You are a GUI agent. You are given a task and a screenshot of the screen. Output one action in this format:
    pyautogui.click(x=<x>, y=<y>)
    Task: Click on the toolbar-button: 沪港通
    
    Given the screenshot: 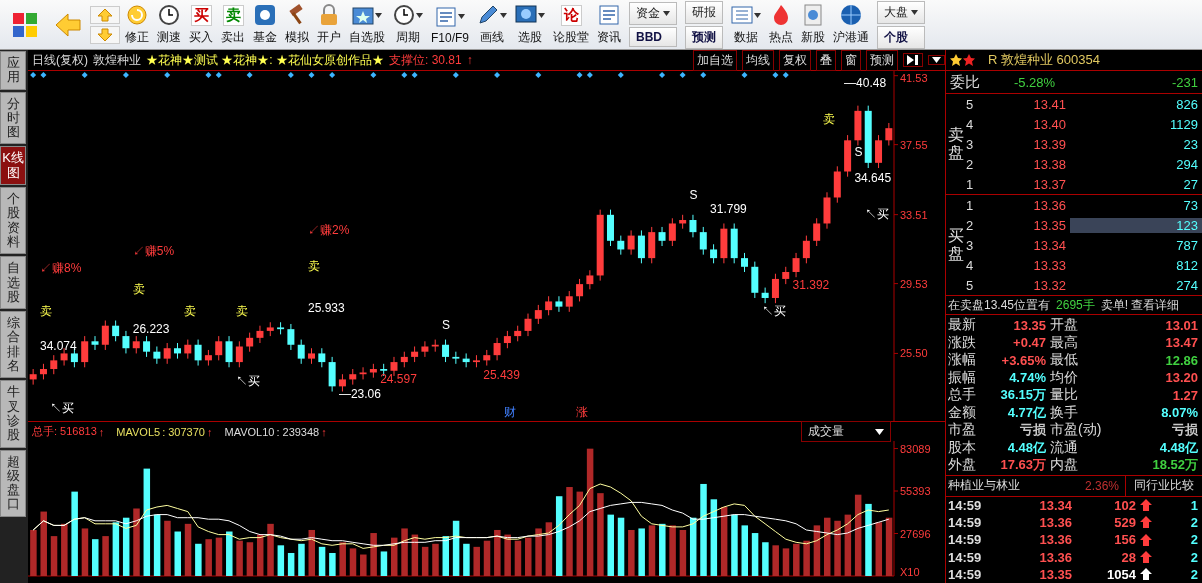 What is the action you would take?
    pyautogui.click(x=851, y=24)
    